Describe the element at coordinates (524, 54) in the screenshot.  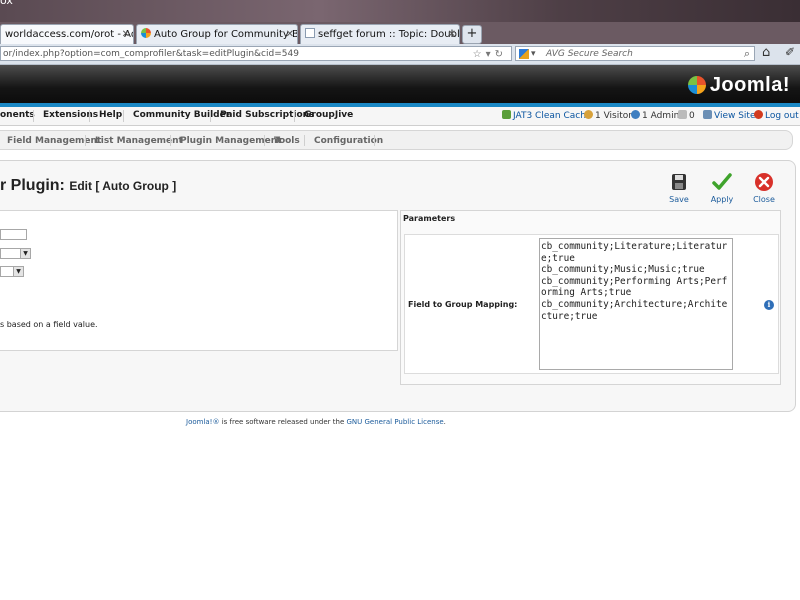
I see `avg-logo-icon` at that location.